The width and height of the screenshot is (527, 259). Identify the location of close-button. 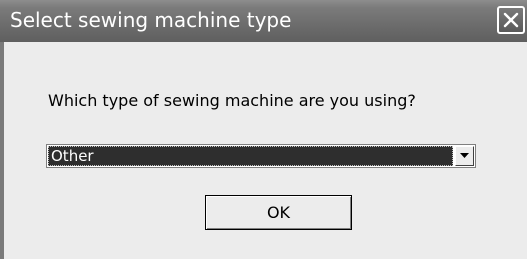
(511, 20).